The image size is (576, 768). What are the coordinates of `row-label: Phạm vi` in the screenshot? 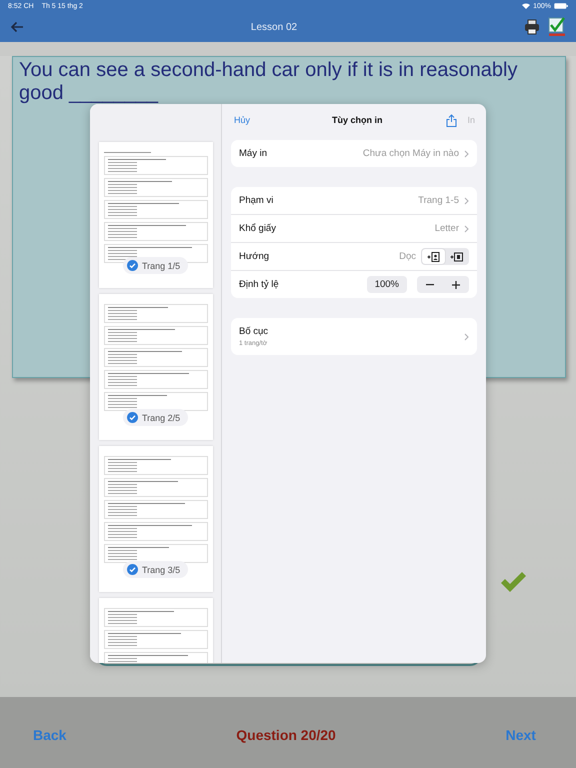 It's located at (256, 200).